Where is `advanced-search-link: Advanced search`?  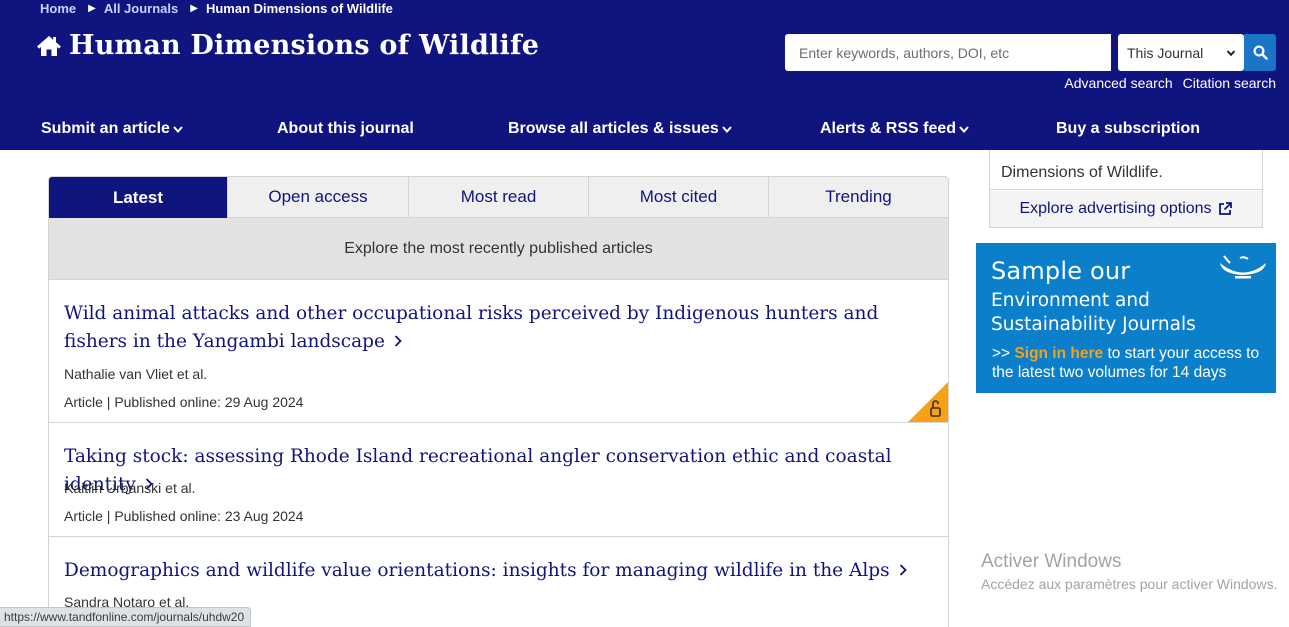 advanced-search-link: Advanced search is located at coordinates (1118, 83).